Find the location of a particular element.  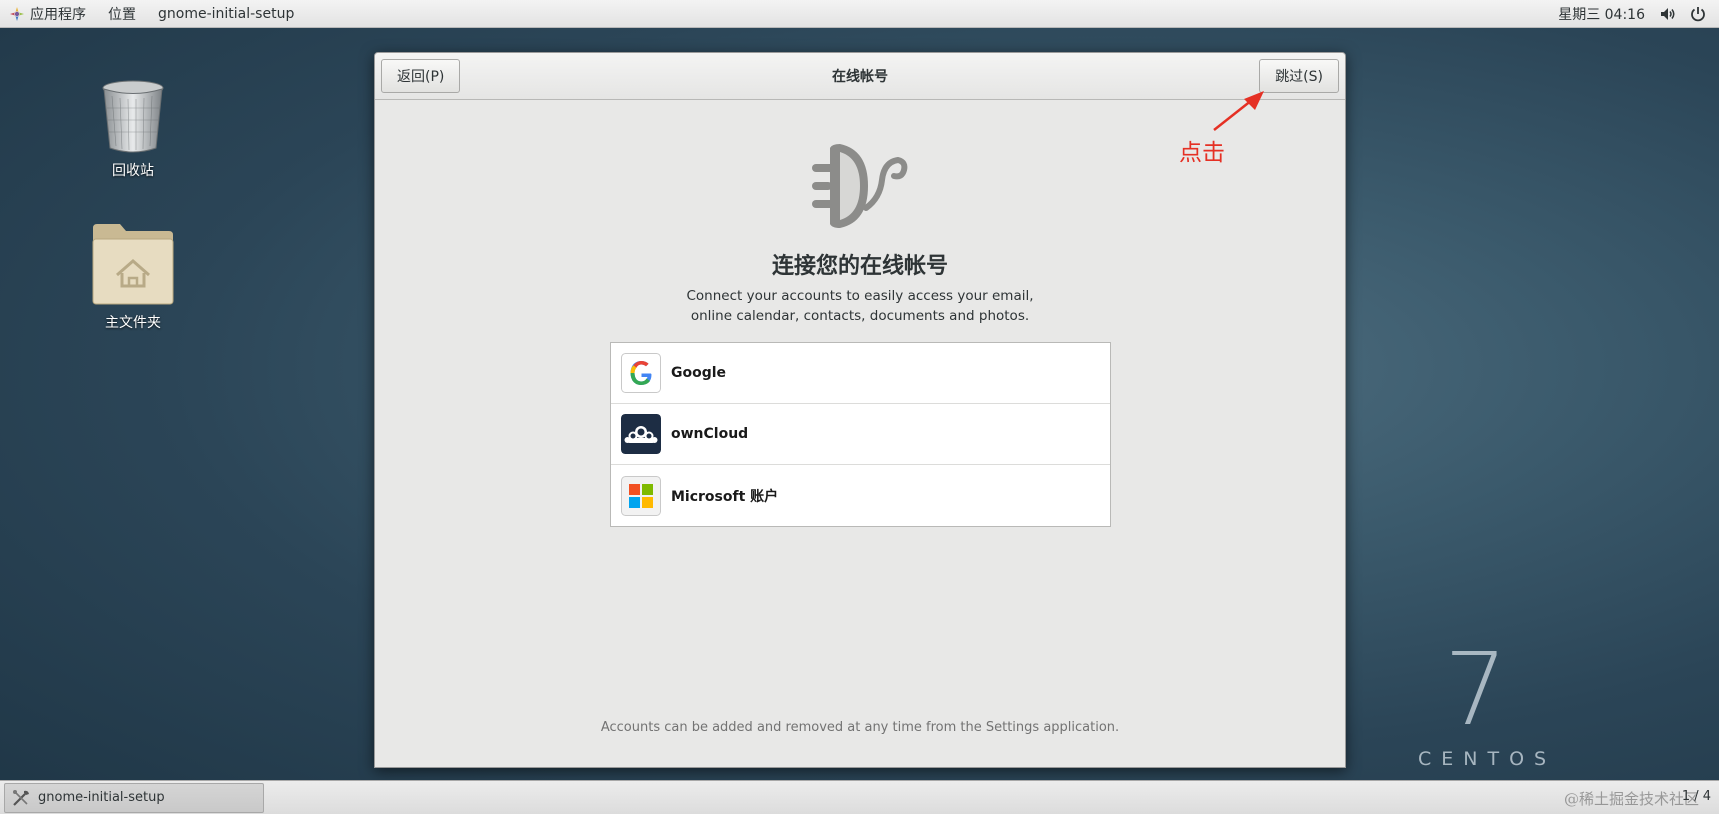

annotation-arrow-icon is located at coordinates (1238, 111).